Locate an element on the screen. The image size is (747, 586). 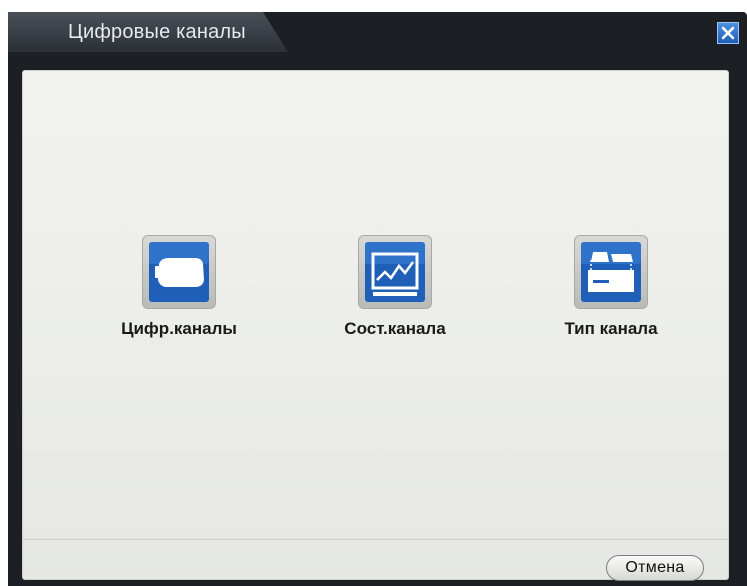
window-title: Цифровые каналы is located at coordinates (157, 32).